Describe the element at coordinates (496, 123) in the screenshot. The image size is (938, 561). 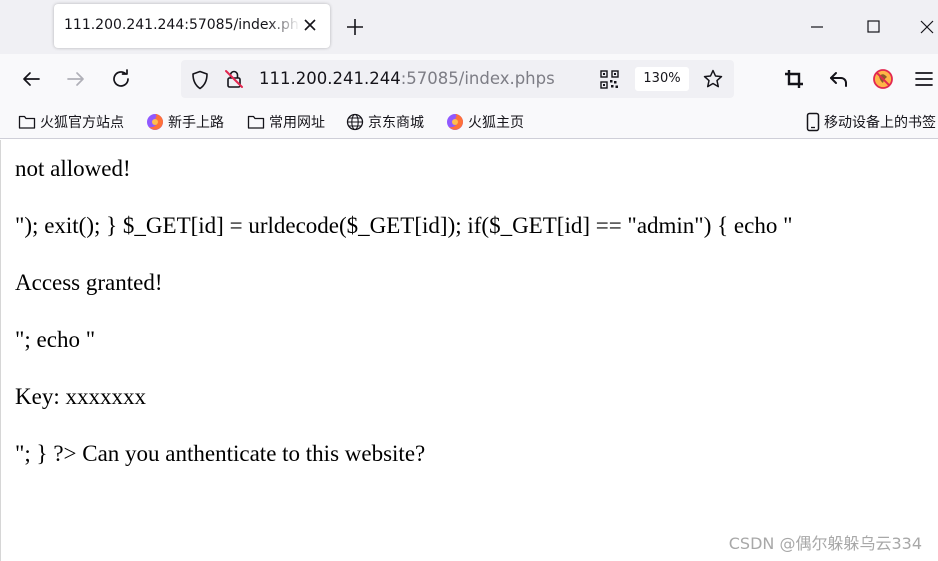
I see `bookmark-label: 火狐主页` at that location.